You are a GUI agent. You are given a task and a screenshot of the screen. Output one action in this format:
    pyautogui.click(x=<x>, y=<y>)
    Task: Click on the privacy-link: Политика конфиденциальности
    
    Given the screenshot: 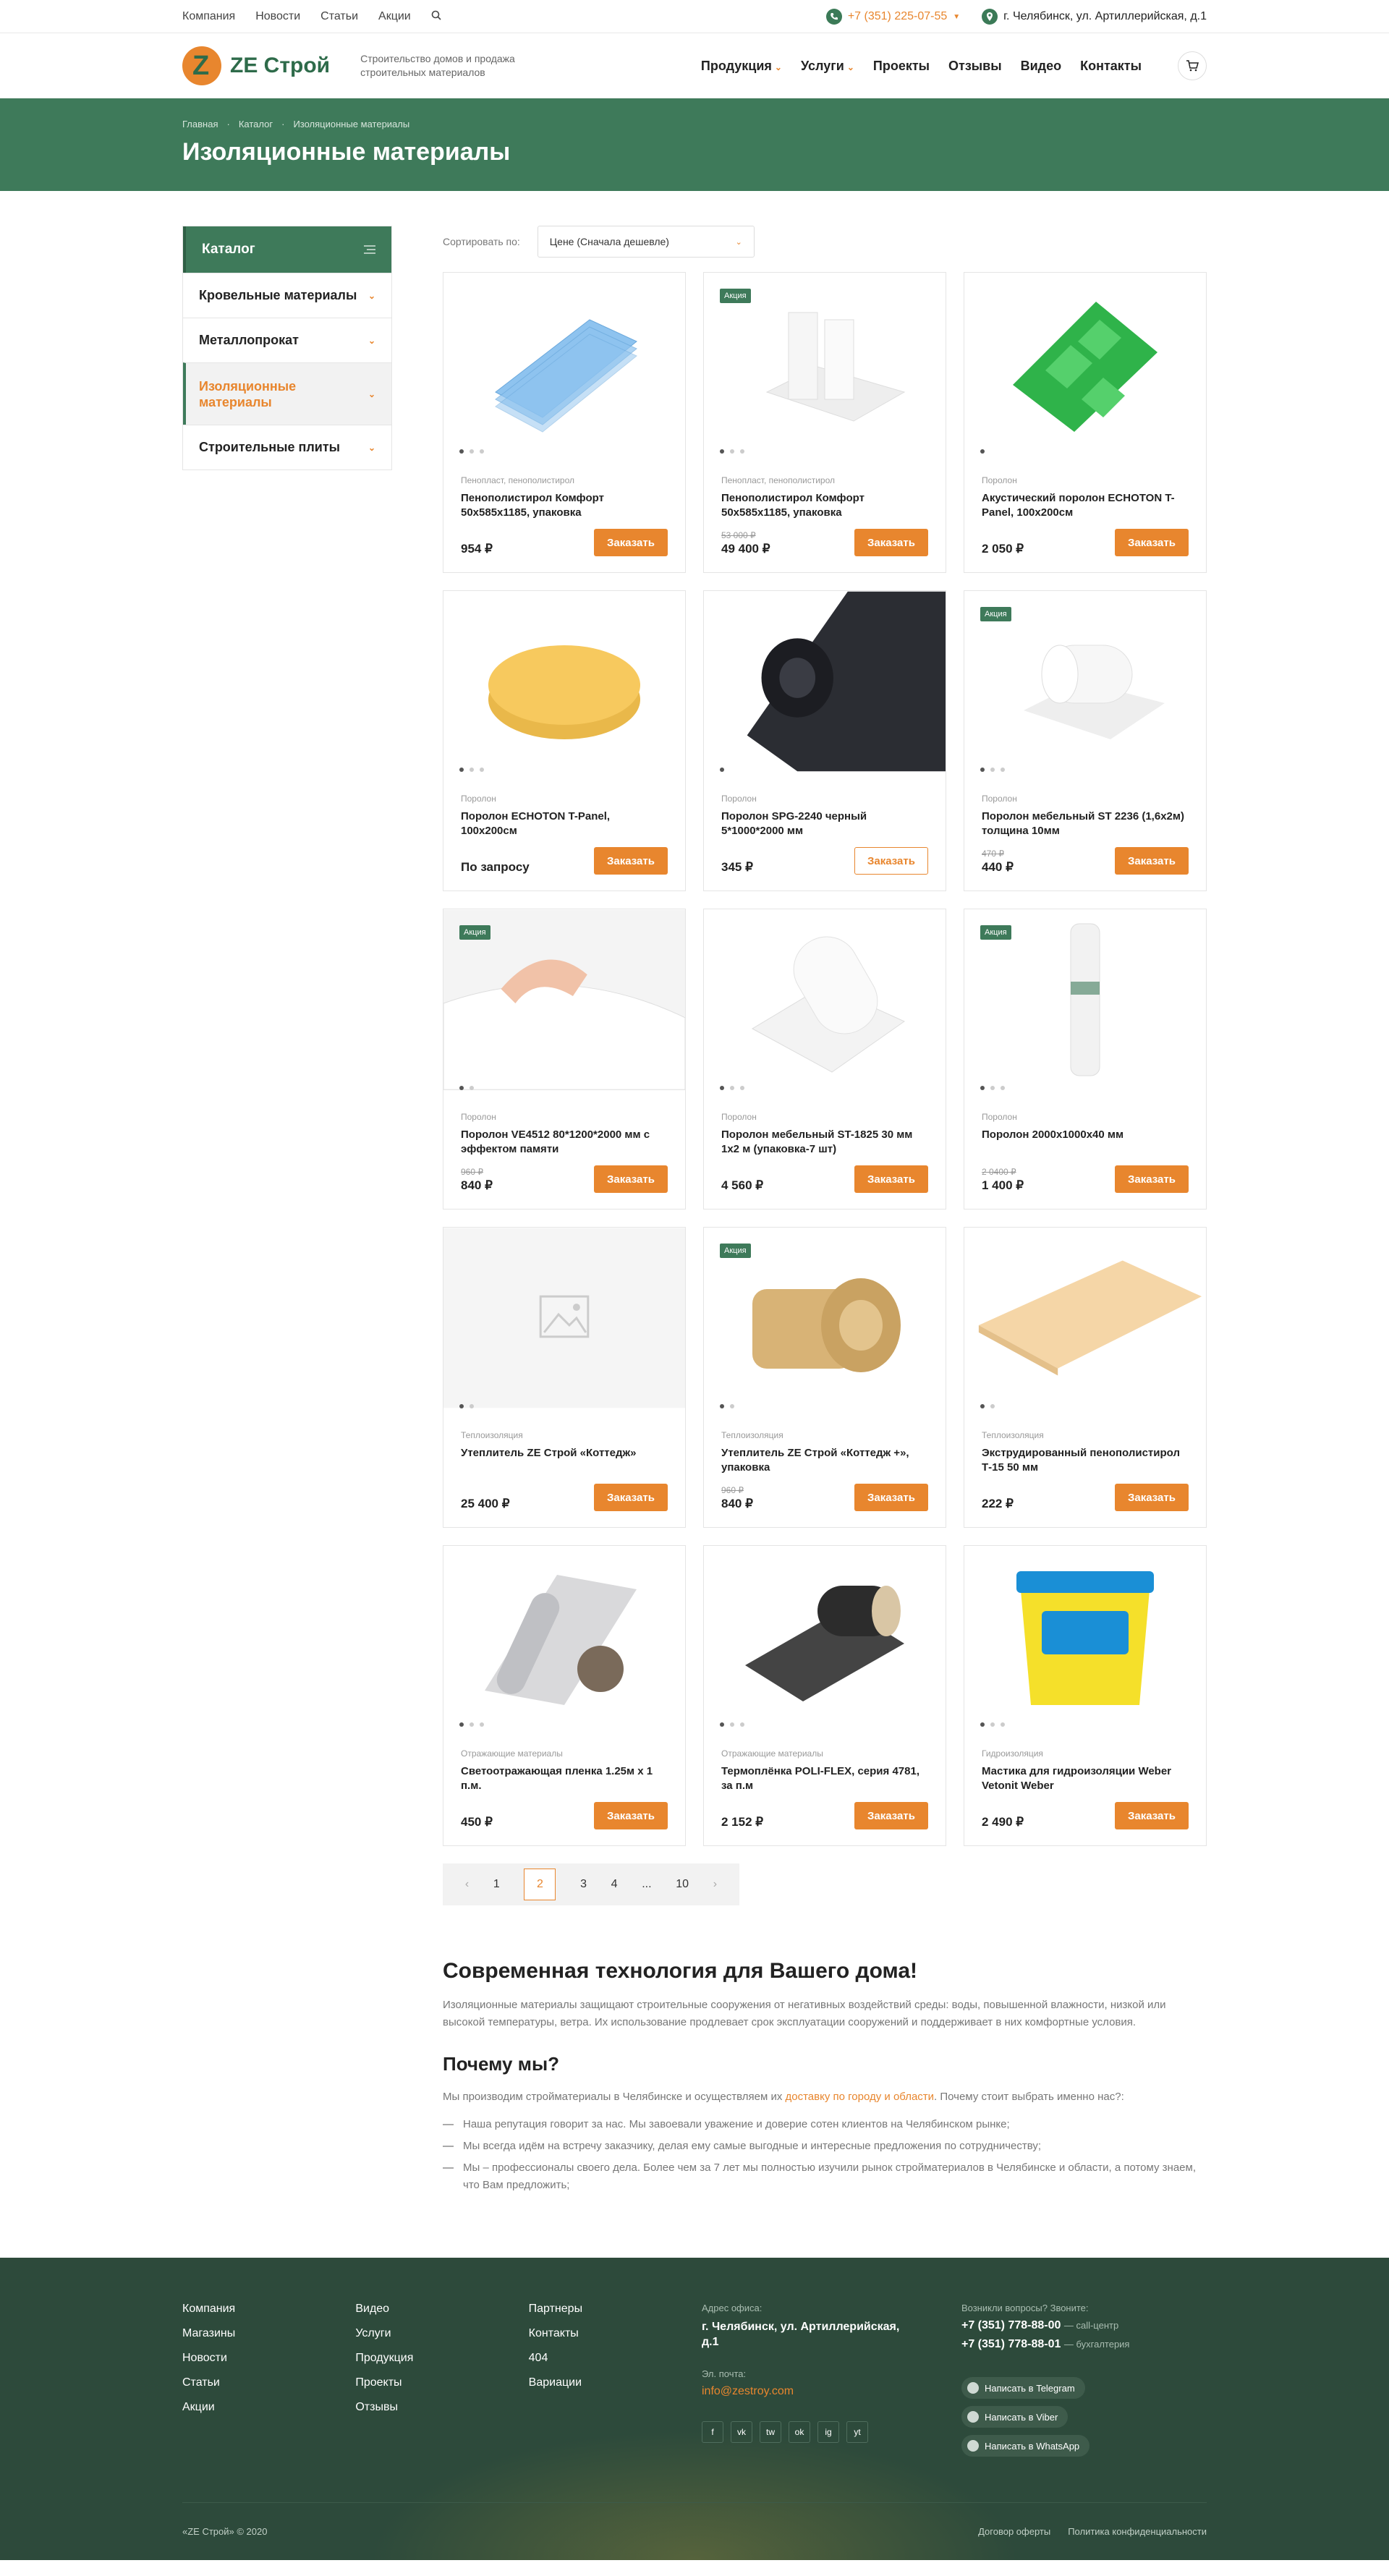 What is the action you would take?
    pyautogui.click(x=1137, y=2531)
    